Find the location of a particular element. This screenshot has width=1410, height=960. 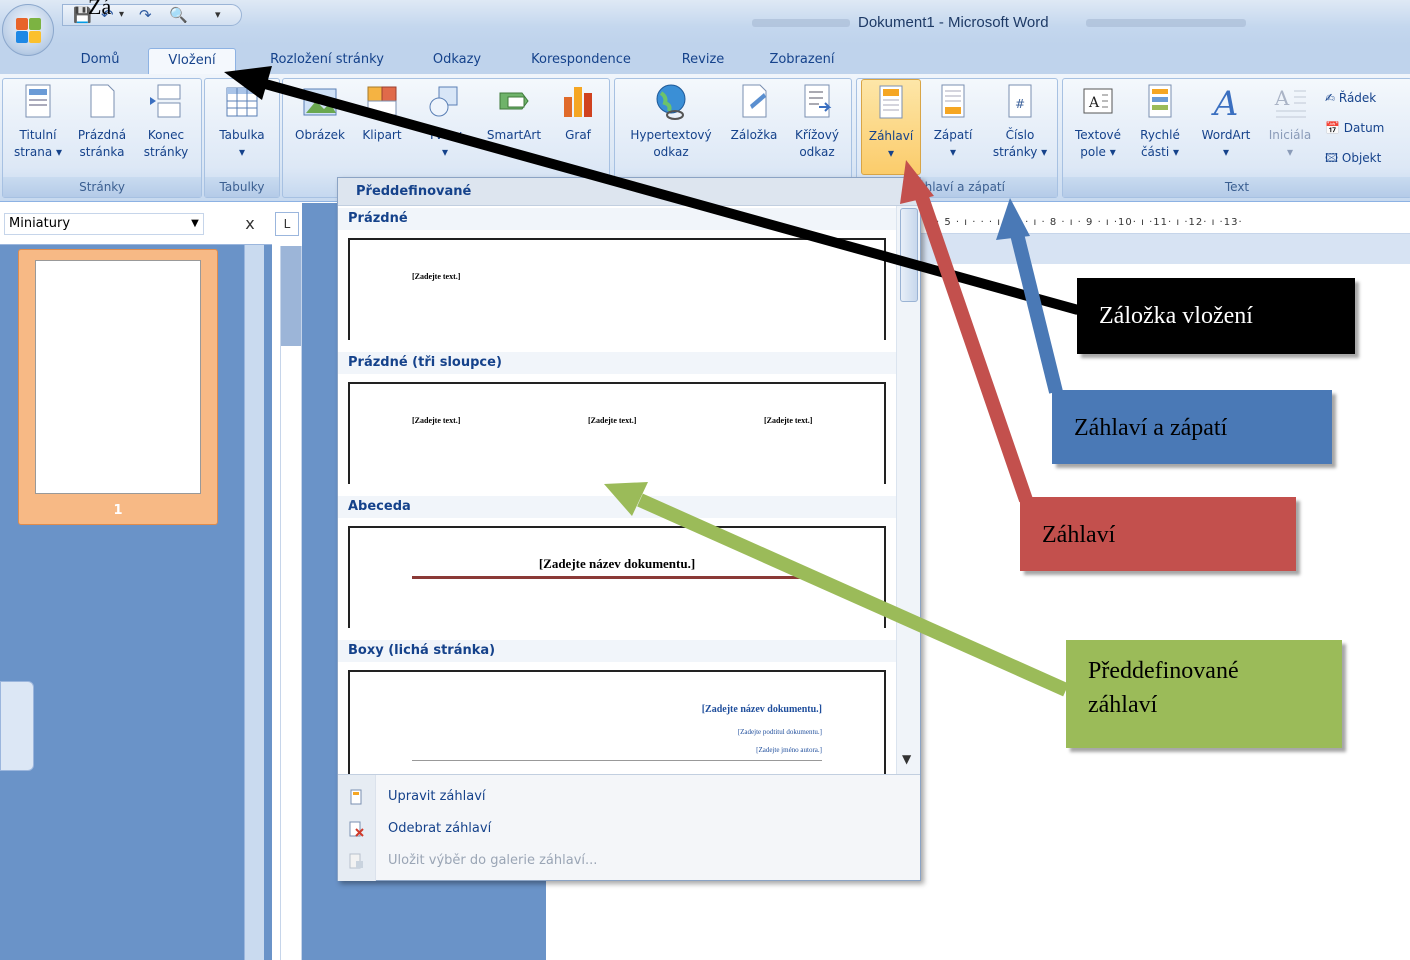

title-blur-left is located at coordinates (801, 23).